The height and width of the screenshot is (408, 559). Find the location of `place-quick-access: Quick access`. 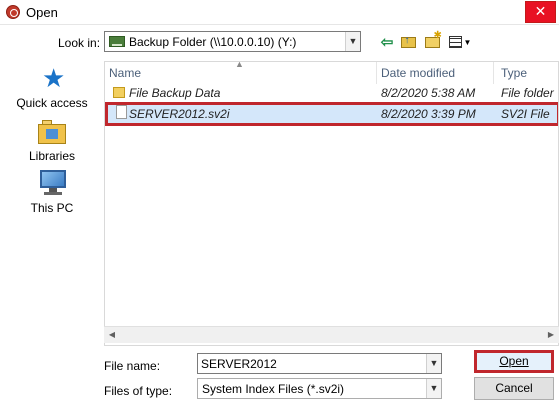

place-quick-access: Quick access is located at coordinates (52, 103).